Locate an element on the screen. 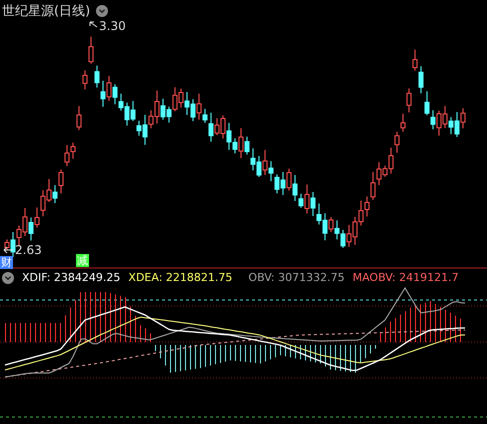 This screenshot has height=424, width=487. indicator-value: XDIF: 2384249.25 is located at coordinates (71, 277).